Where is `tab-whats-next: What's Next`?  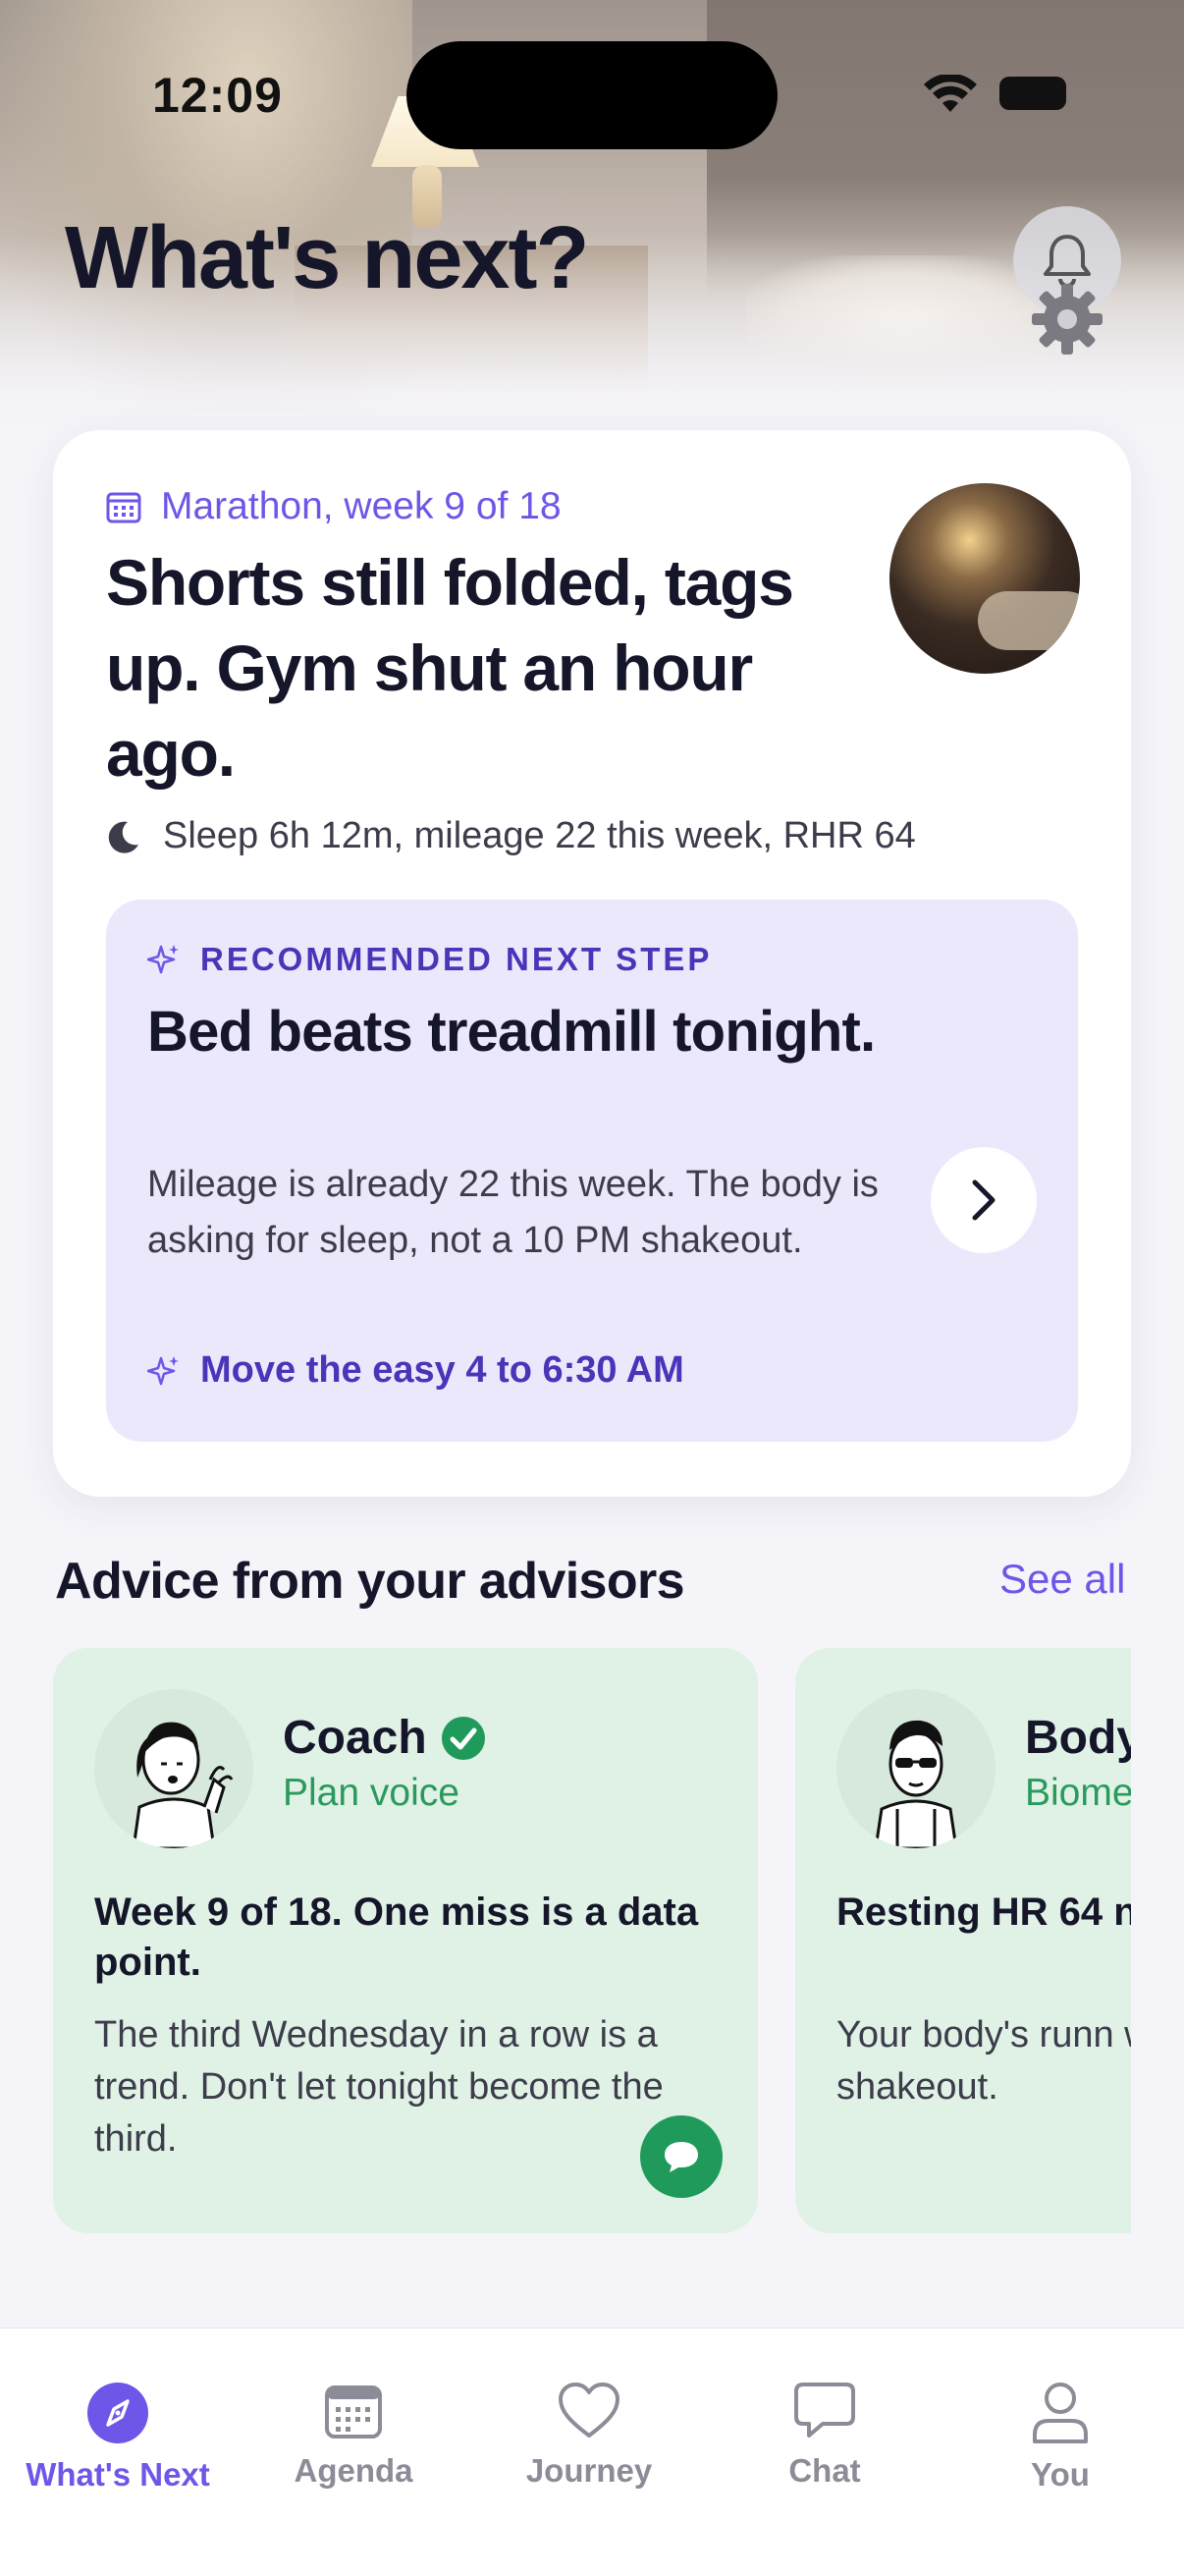
tab-whats-next: What's Next is located at coordinates (118, 2438).